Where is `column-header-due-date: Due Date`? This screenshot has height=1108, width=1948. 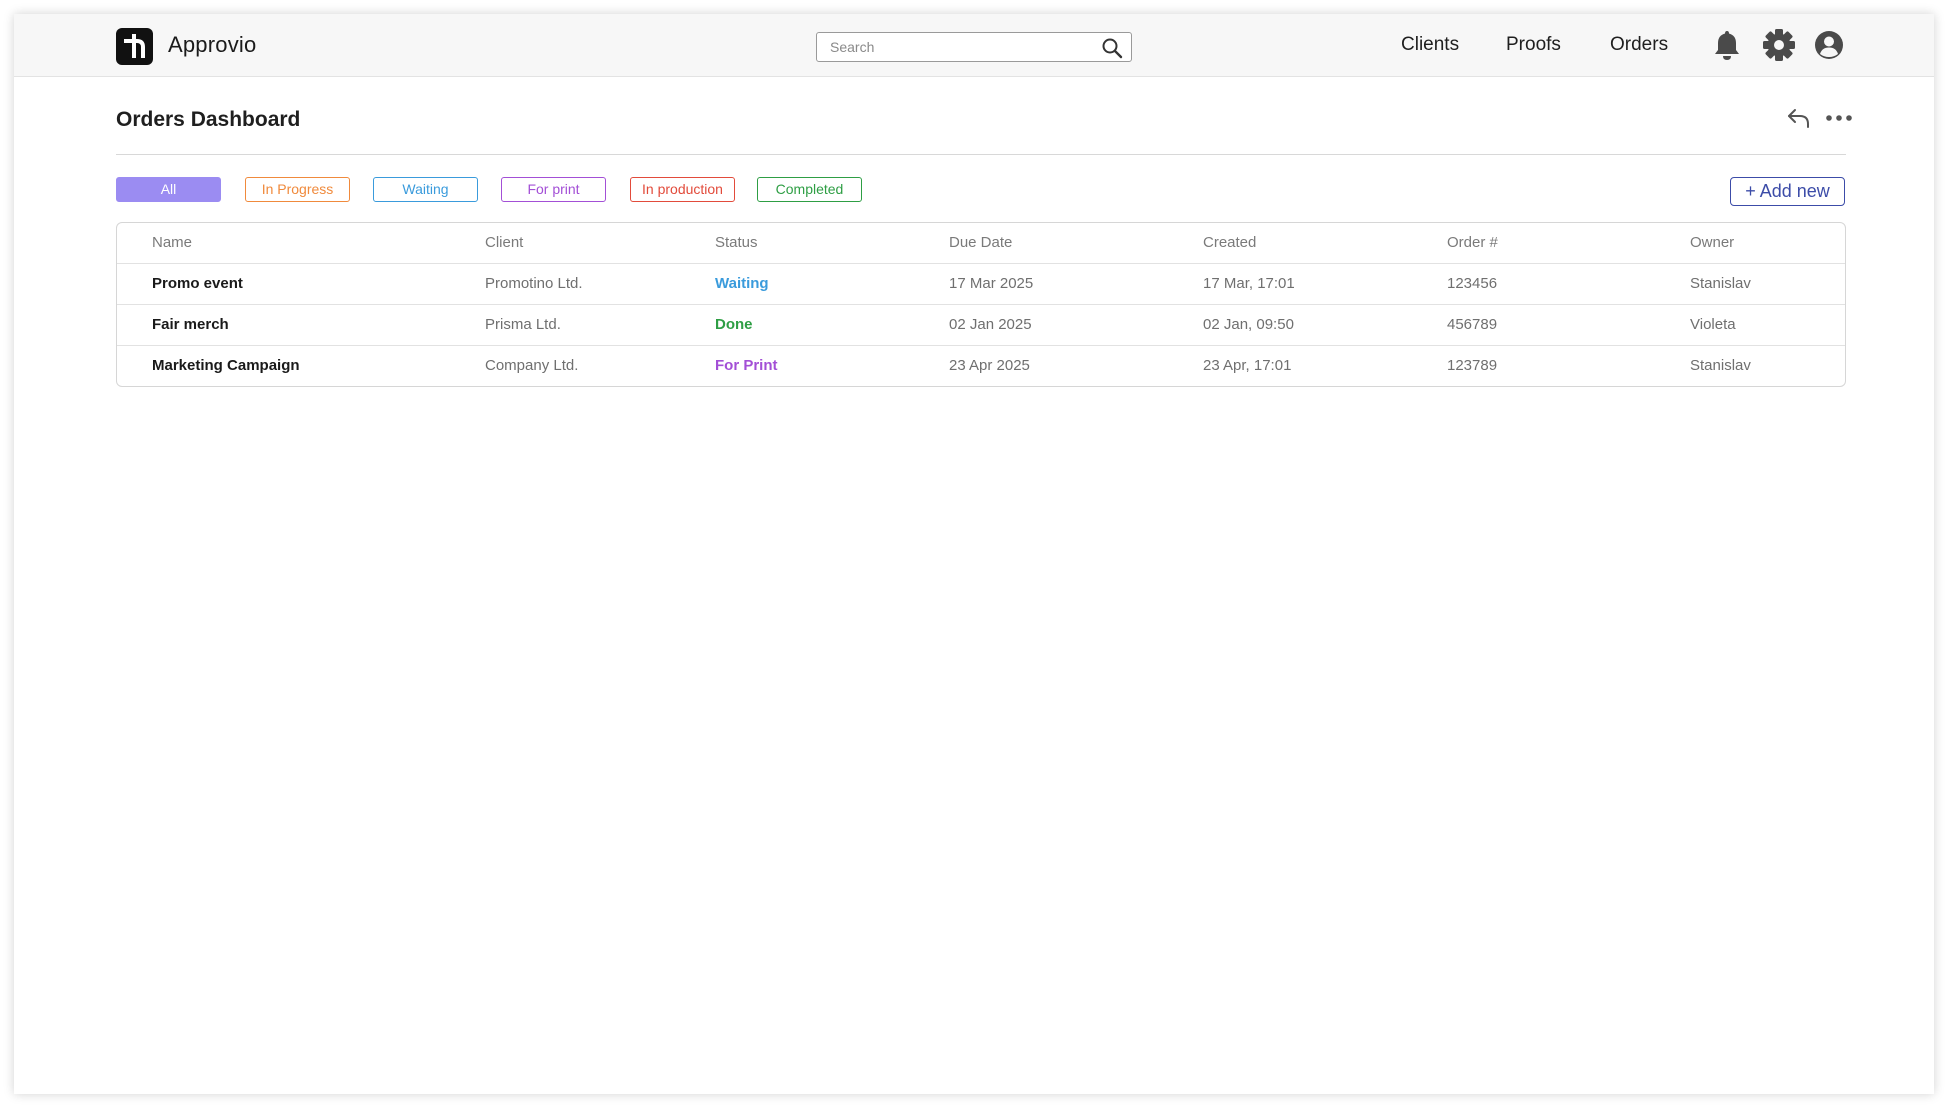 column-header-due-date: Due Date is located at coordinates (980, 242).